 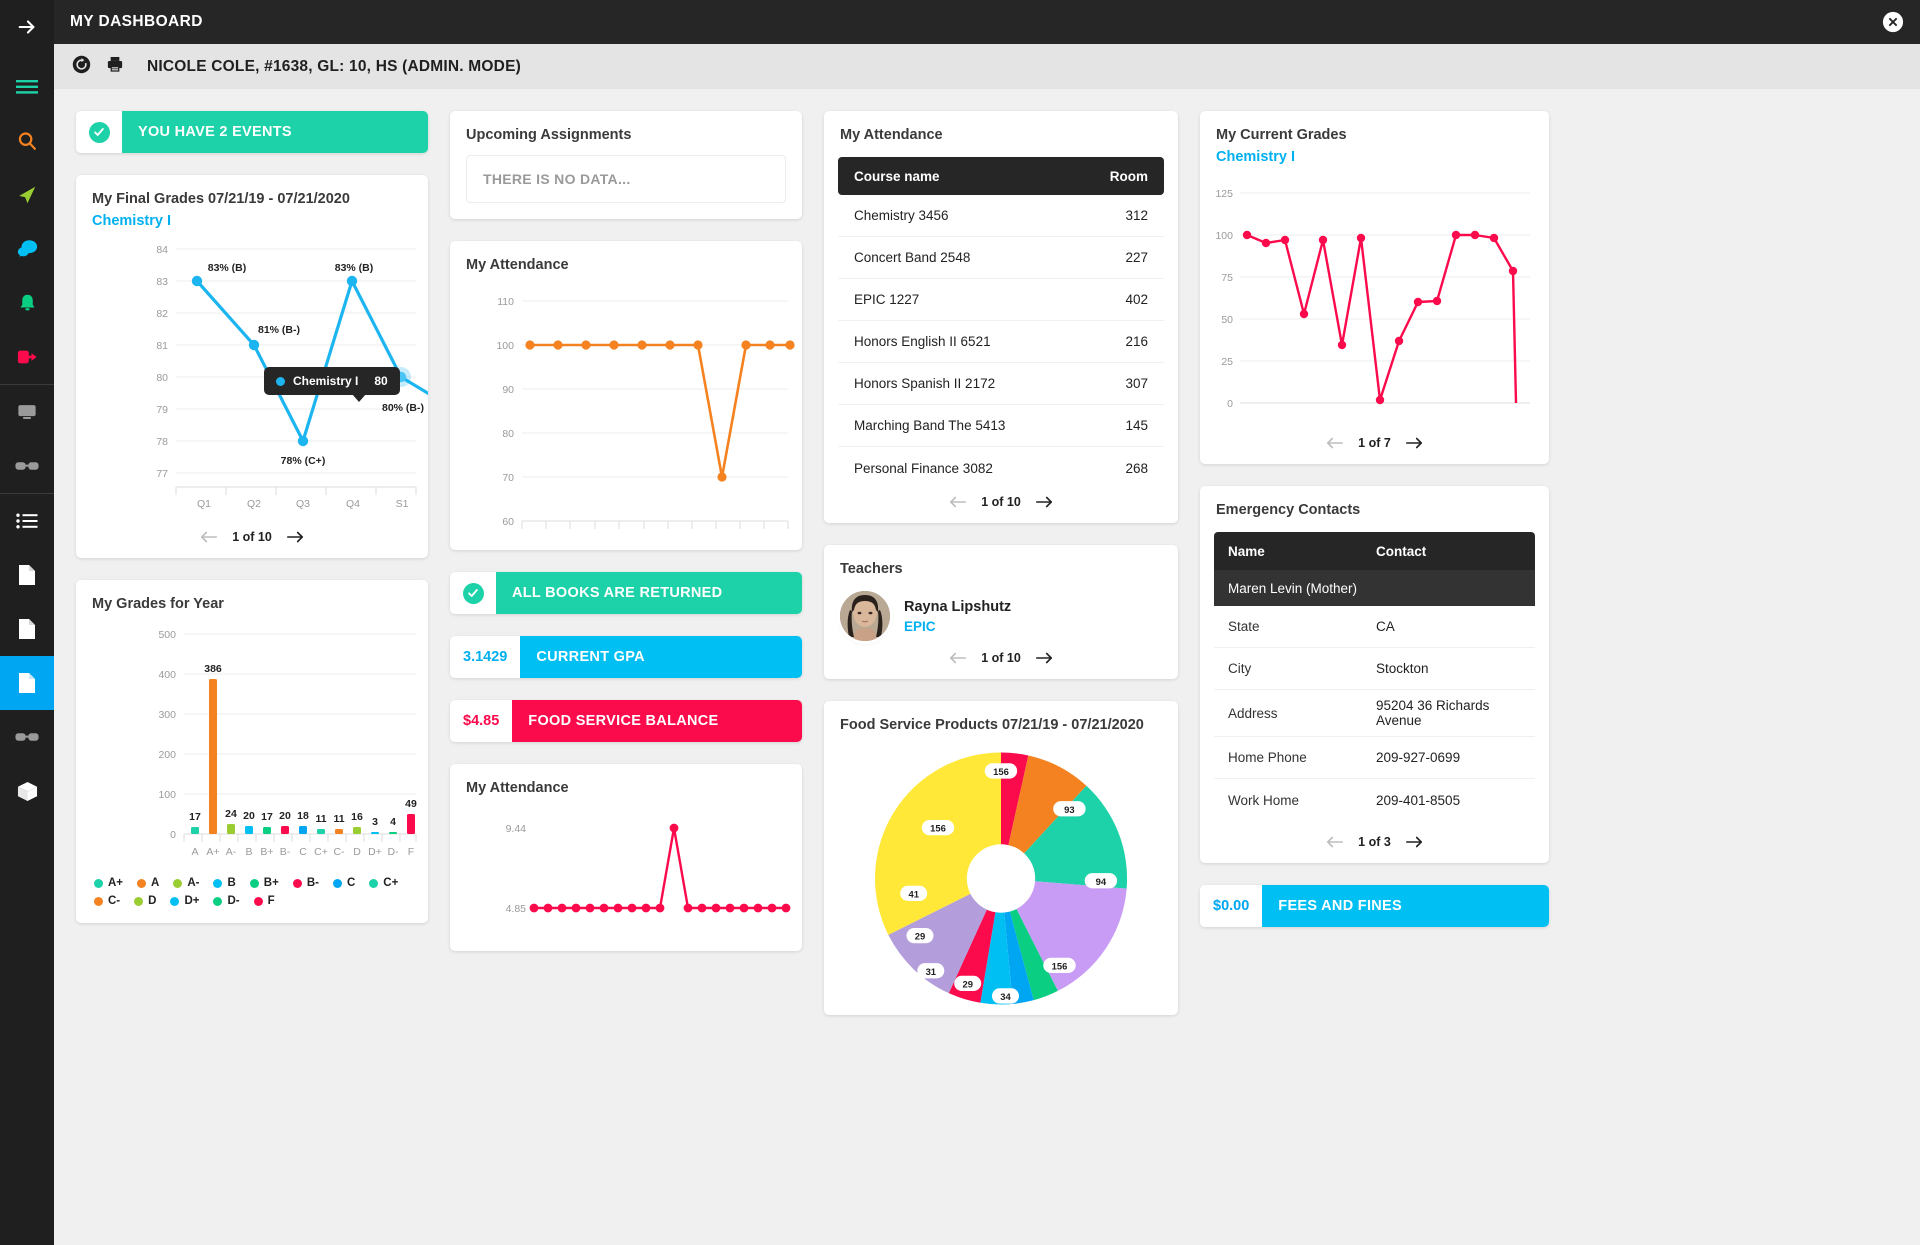 What do you see at coordinates (1001, 342) in the screenshot?
I see `table-row: Honors English II 6521 216` at bounding box center [1001, 342].